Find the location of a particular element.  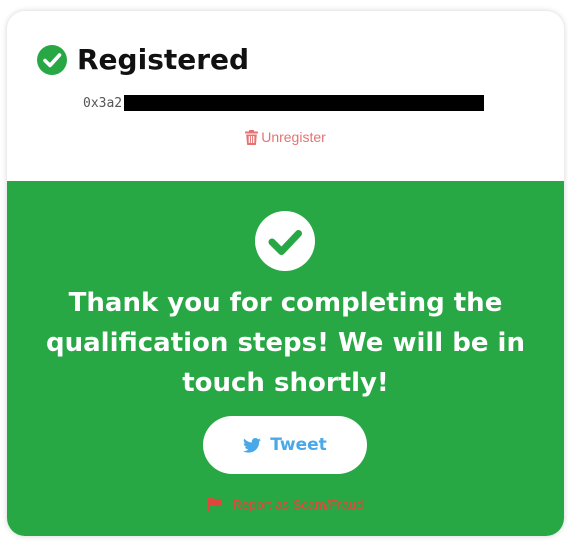

report-scam-link: Report as Scam/Fraud is located at coordinates (285, 504).